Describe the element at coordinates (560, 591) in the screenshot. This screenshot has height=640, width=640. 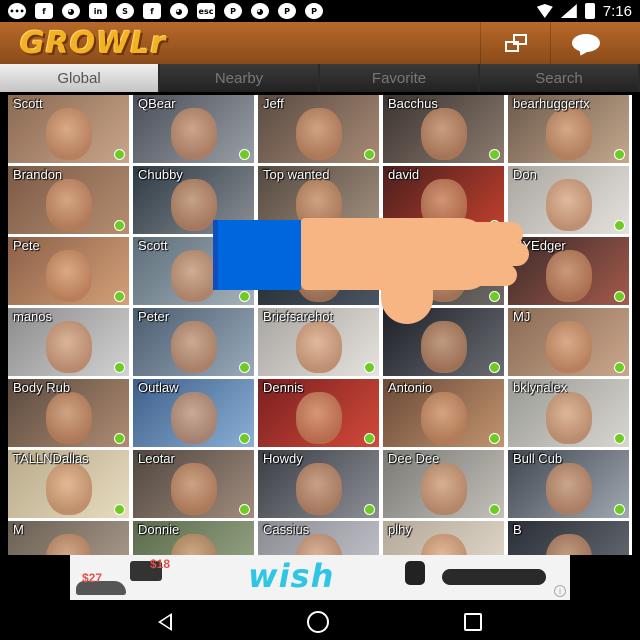
I see `ad-info-icon: i` at that location.